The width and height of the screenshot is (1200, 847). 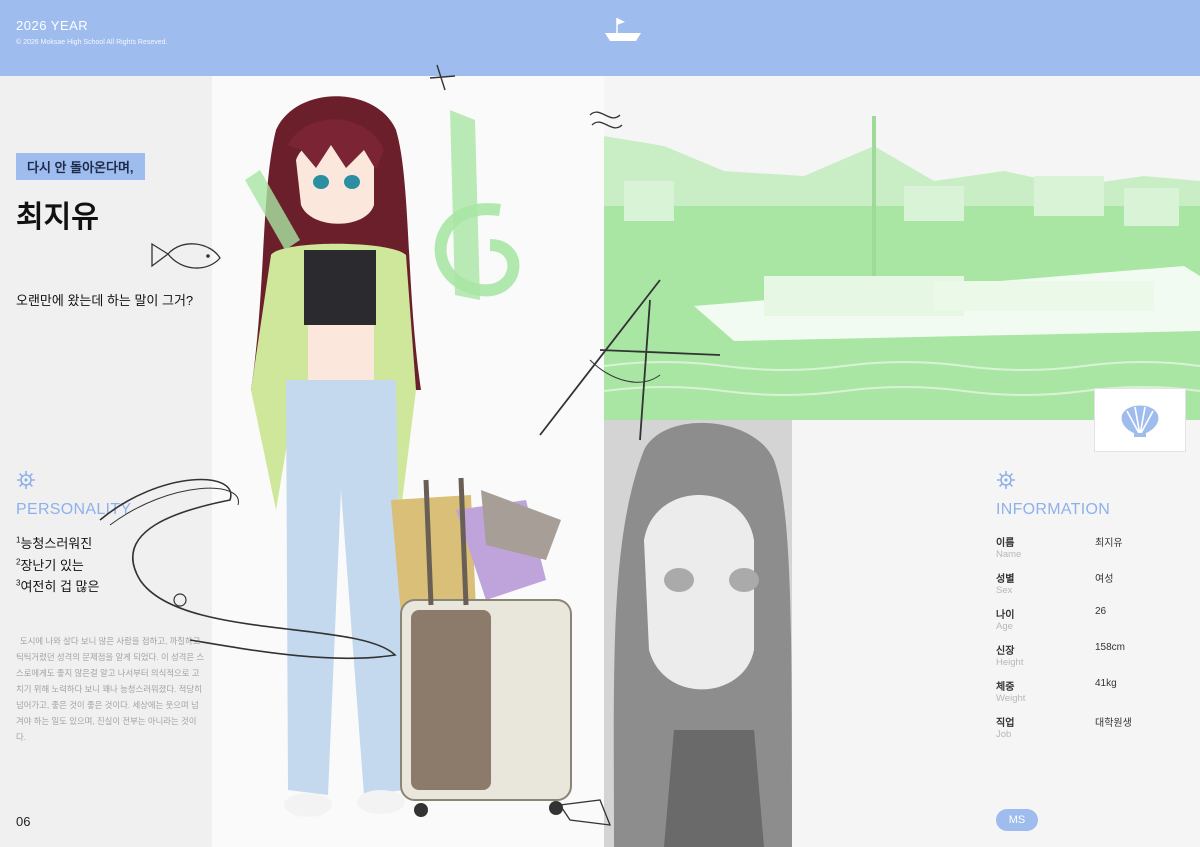 I want to click on info-value-age: 26, so click(x=1101, y=611).